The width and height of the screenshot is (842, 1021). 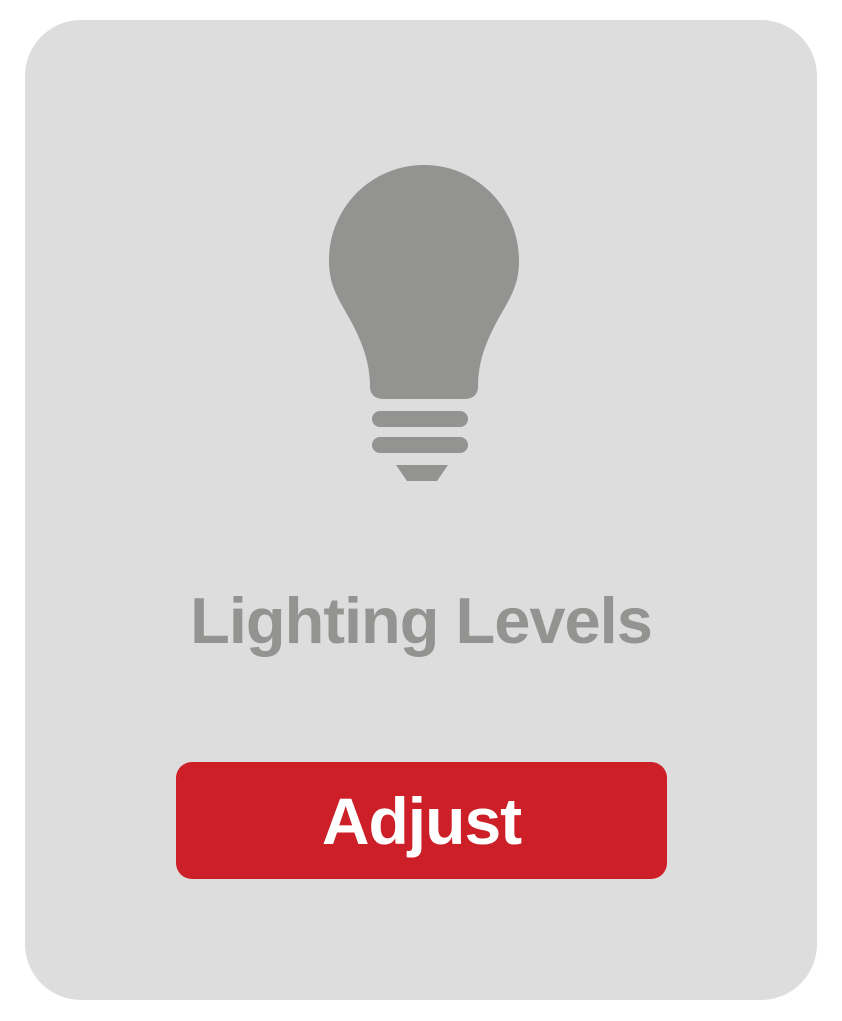 I want to click on lightbulb-icon, so click(x=424, y=325).